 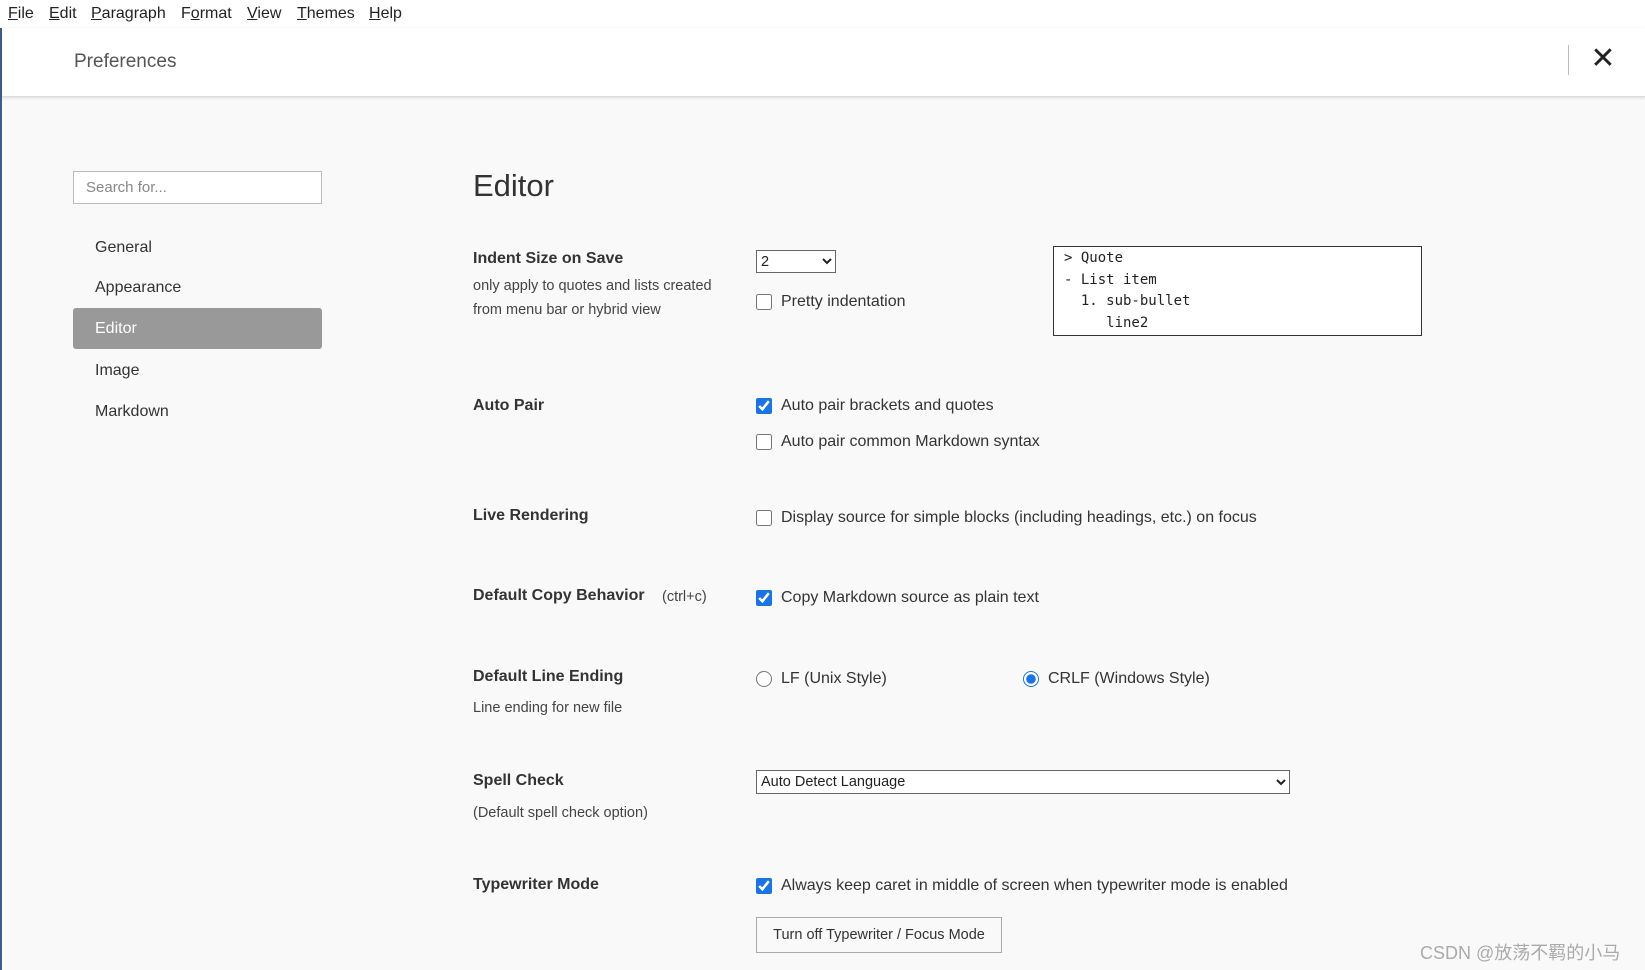 What do you see at coordinates (559, 595) in the screenshot?
I see `copy-behavior-label: Default Copy Behavior` at bounding box center [559, 595].